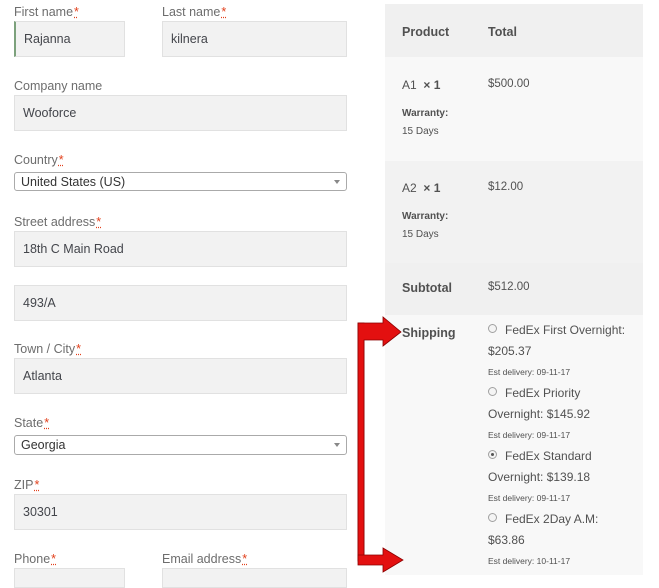  I want to click on company-label-text: Company name, so click(58, 86).